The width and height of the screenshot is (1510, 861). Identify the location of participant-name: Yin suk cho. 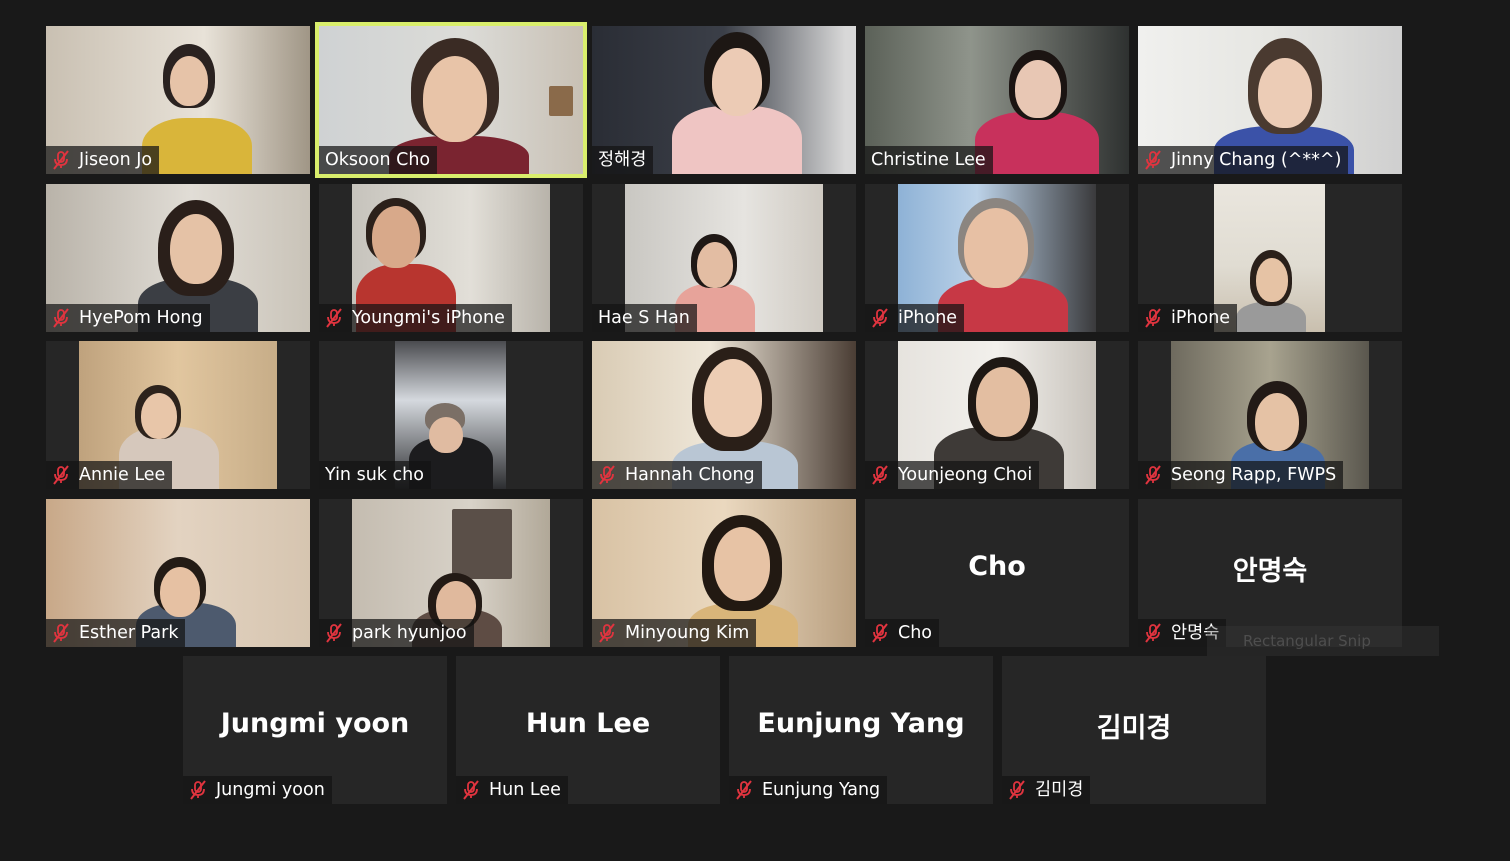
(374, 475).